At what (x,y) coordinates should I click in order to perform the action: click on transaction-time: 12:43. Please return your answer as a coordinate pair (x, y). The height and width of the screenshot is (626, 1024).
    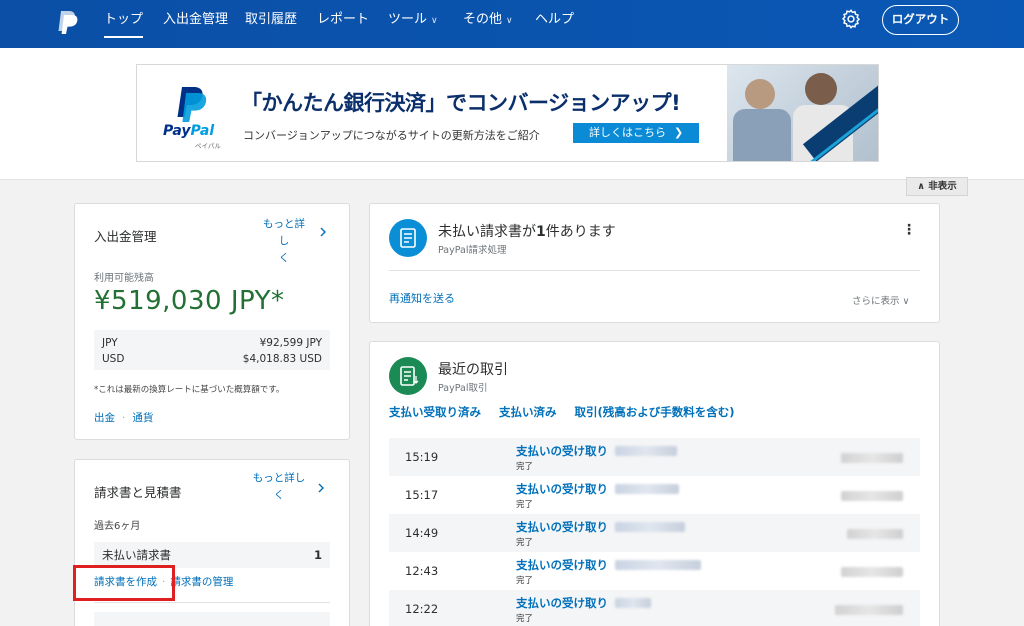
    Looking at the image, I should click on (422, 571).